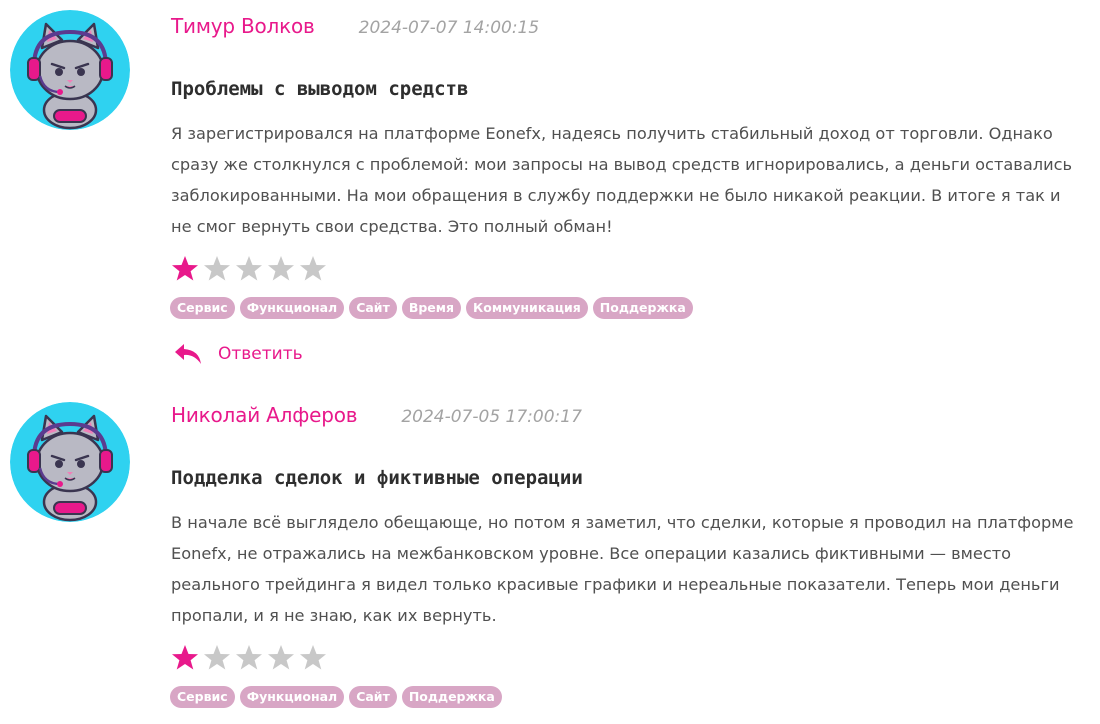 The width and height of the screenshot is (1100, 724). What do you see at coordinates (243, 26) in the screenshot?
I see `author-name: Тимур Волков` at bounding box center [243, 26].